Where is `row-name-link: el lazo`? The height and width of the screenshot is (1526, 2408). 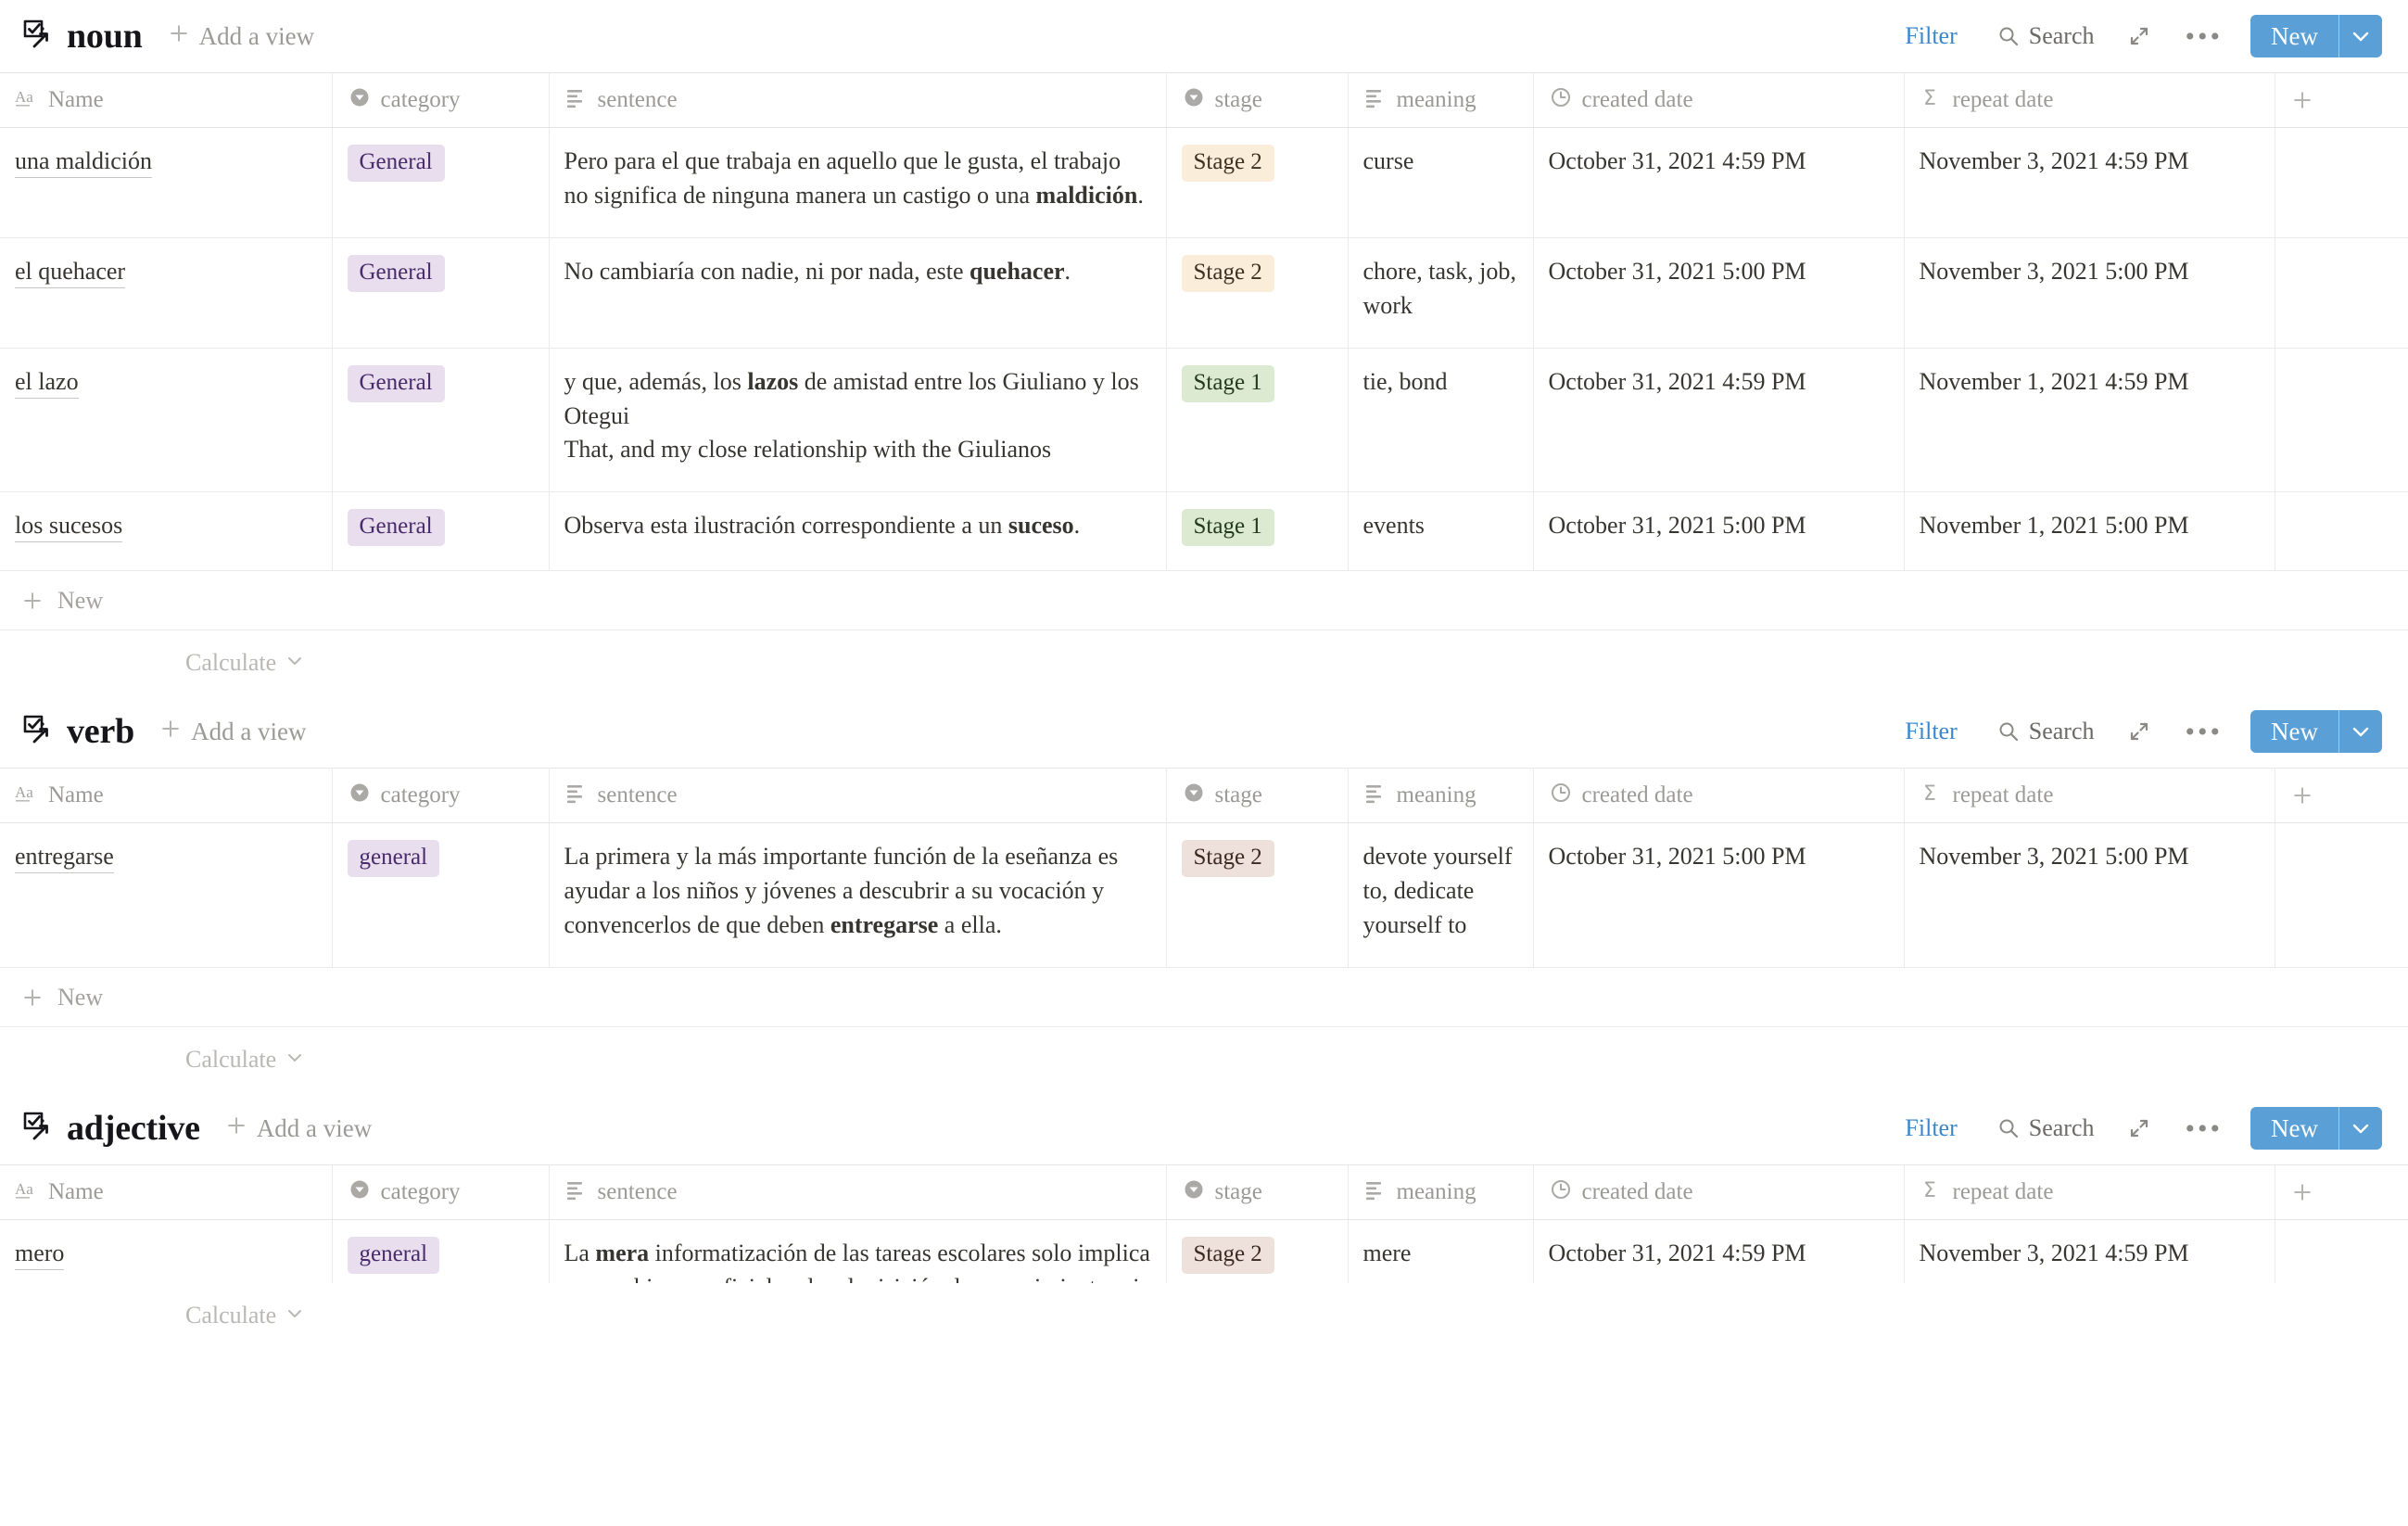
row-name-link: el lazo is located at coordinates (47, 383).